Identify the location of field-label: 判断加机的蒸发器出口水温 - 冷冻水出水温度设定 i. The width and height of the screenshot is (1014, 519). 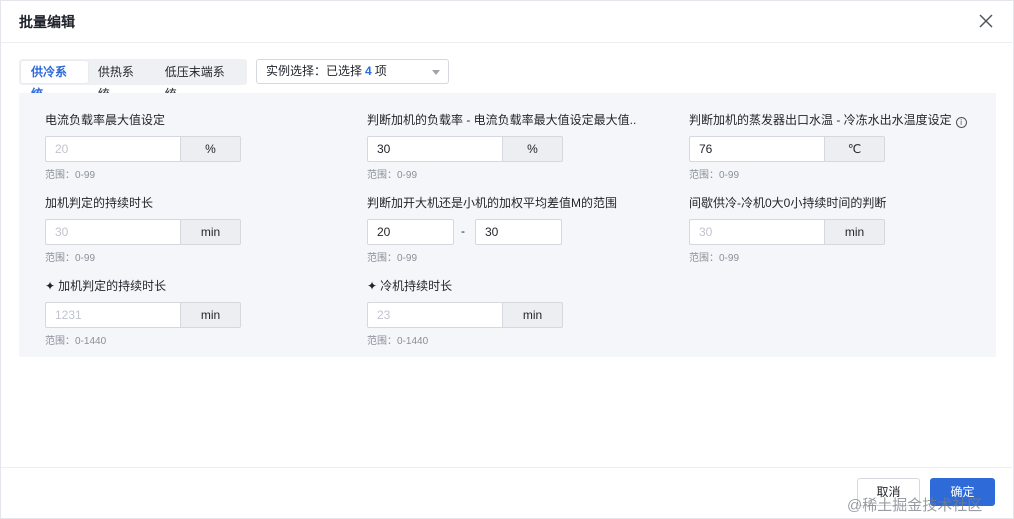
(828, 120).